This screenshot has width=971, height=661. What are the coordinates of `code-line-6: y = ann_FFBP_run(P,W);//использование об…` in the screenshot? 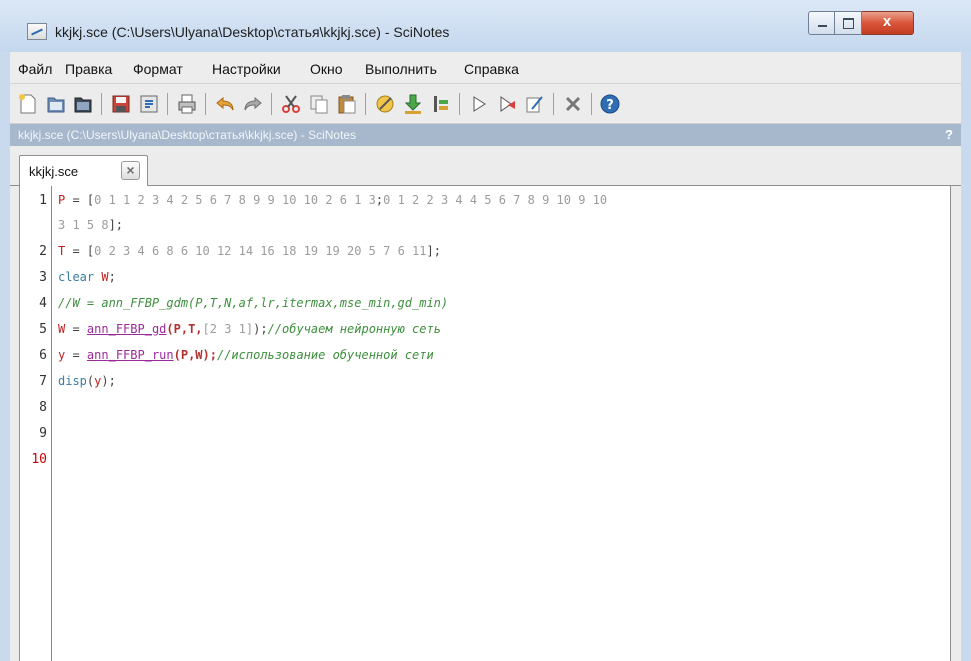 It's located at (246, 355).